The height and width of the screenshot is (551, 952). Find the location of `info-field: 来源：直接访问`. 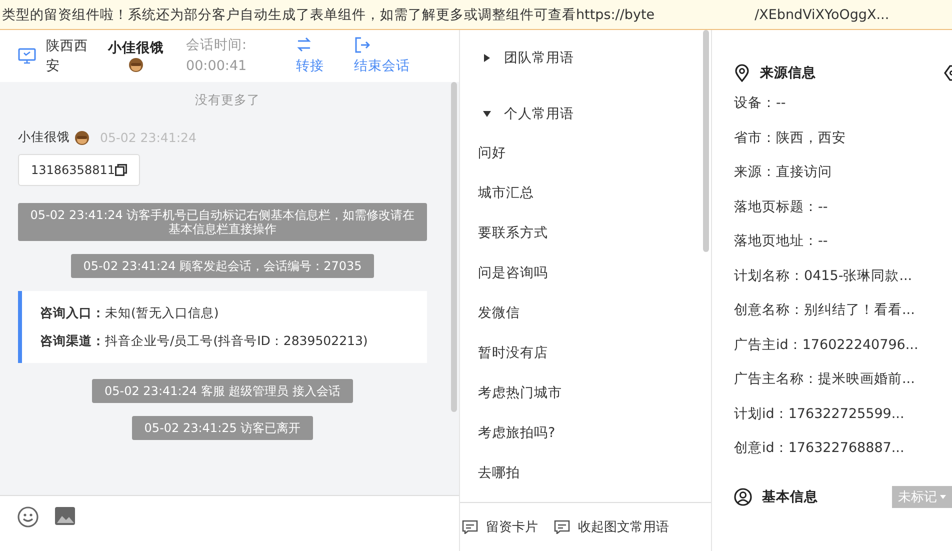

info-field: 来源：直接访问 is located at coordinates (843, 180).